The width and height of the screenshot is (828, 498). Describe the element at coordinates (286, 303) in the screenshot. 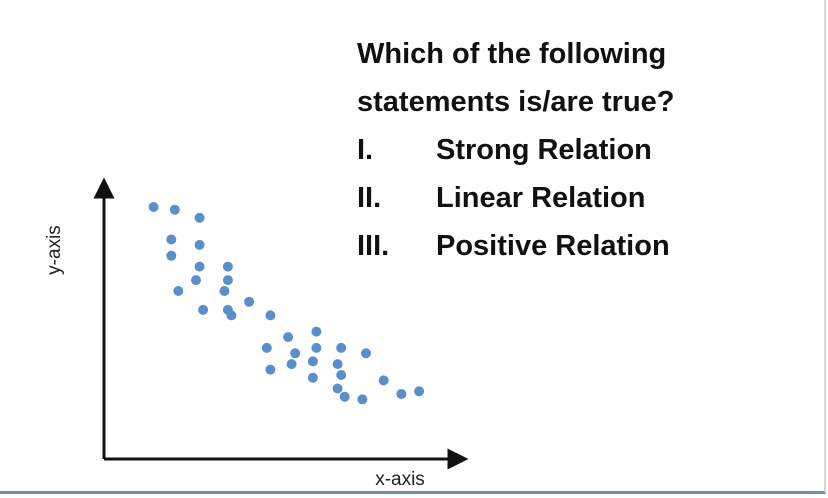

I see `data-points` at that location.